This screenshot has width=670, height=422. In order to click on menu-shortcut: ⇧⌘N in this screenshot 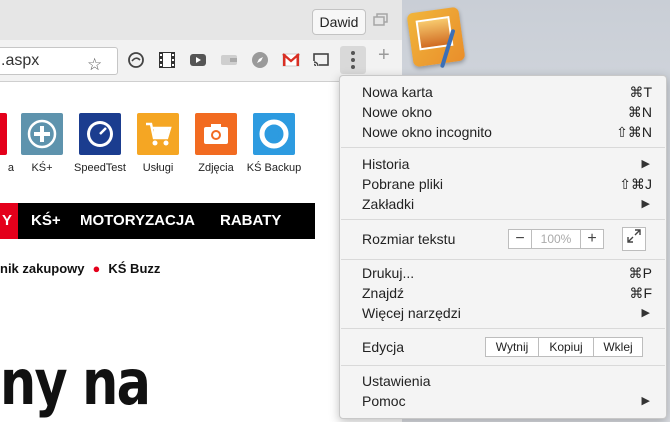, I will do `click(634, 132)`.